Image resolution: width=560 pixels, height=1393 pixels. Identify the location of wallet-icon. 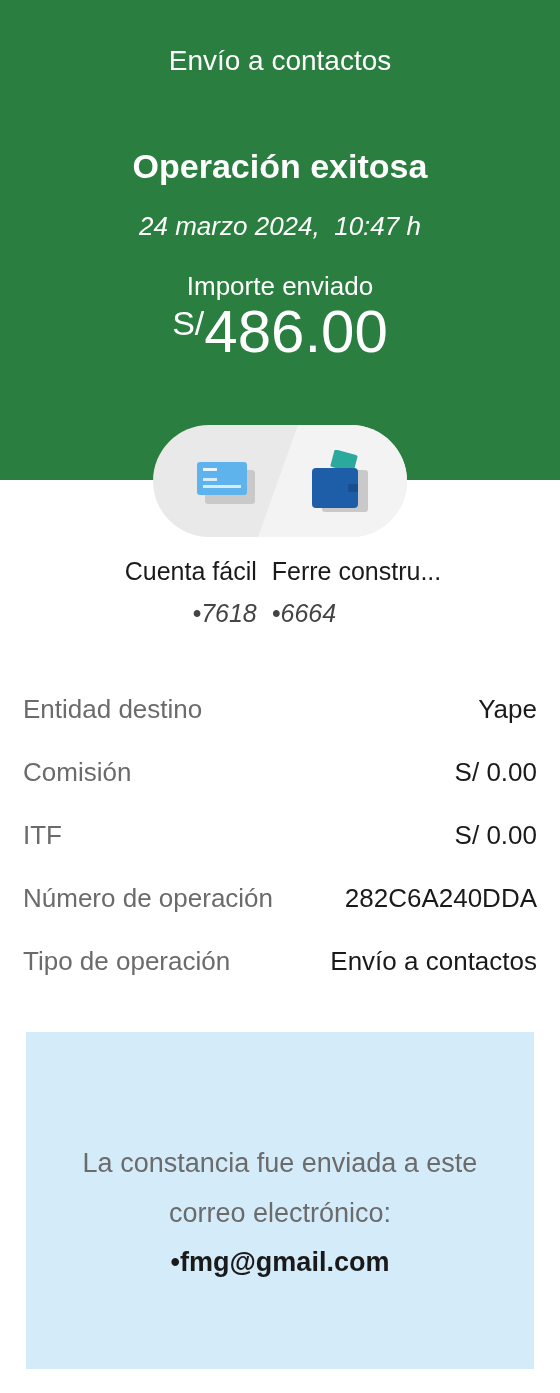
(340, 481).